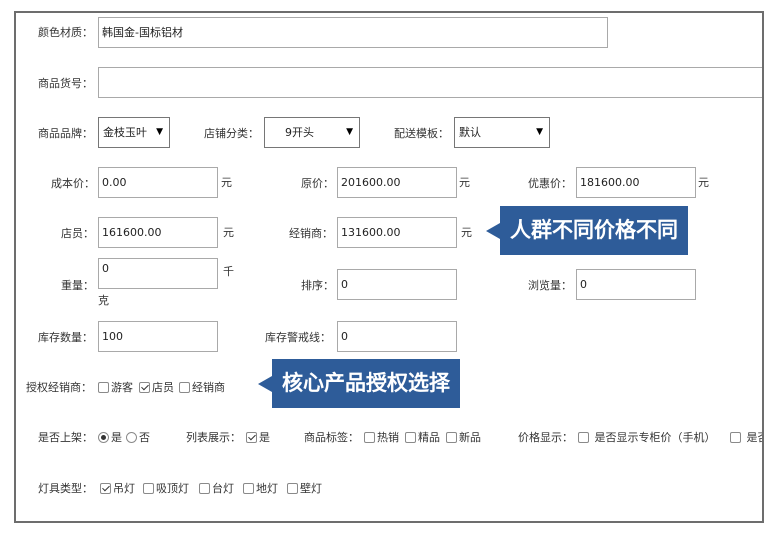 This screenshot has width=779, height=538. I want to click on shop-category-label: 店铺分类：, so click(231, 133).